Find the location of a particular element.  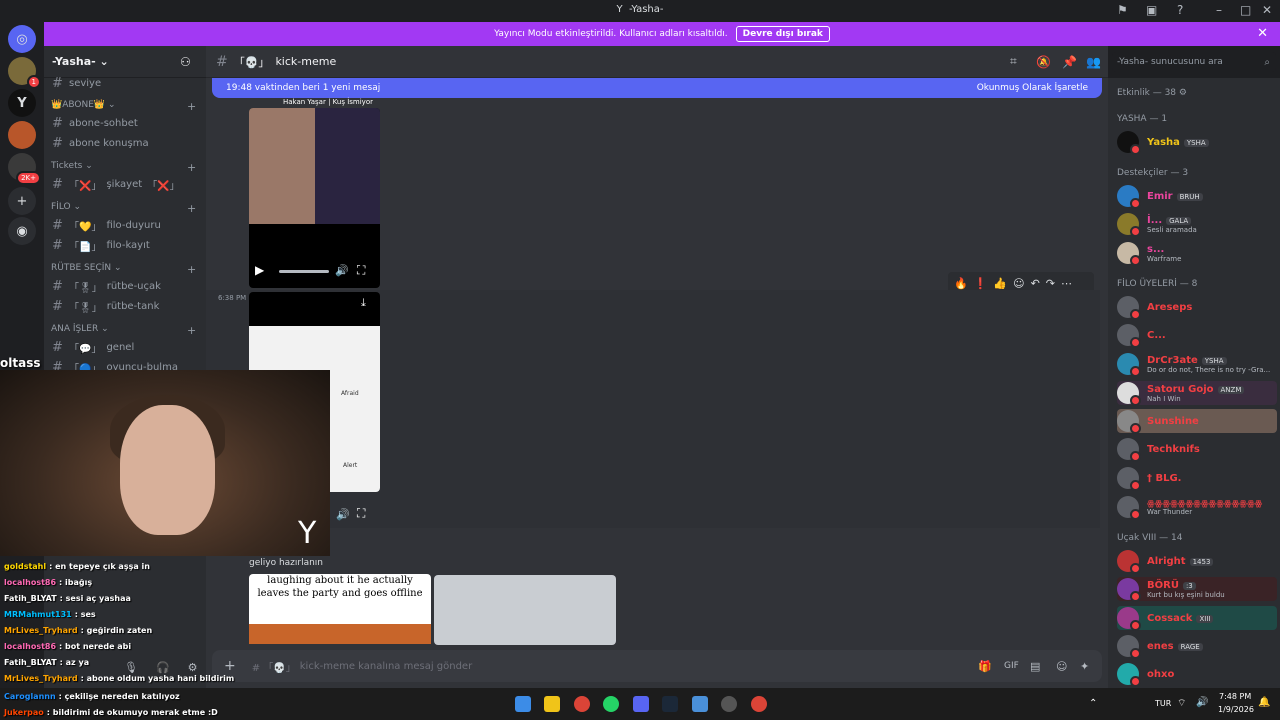

channel-item: # seviye is located at coordinates (76, 83).